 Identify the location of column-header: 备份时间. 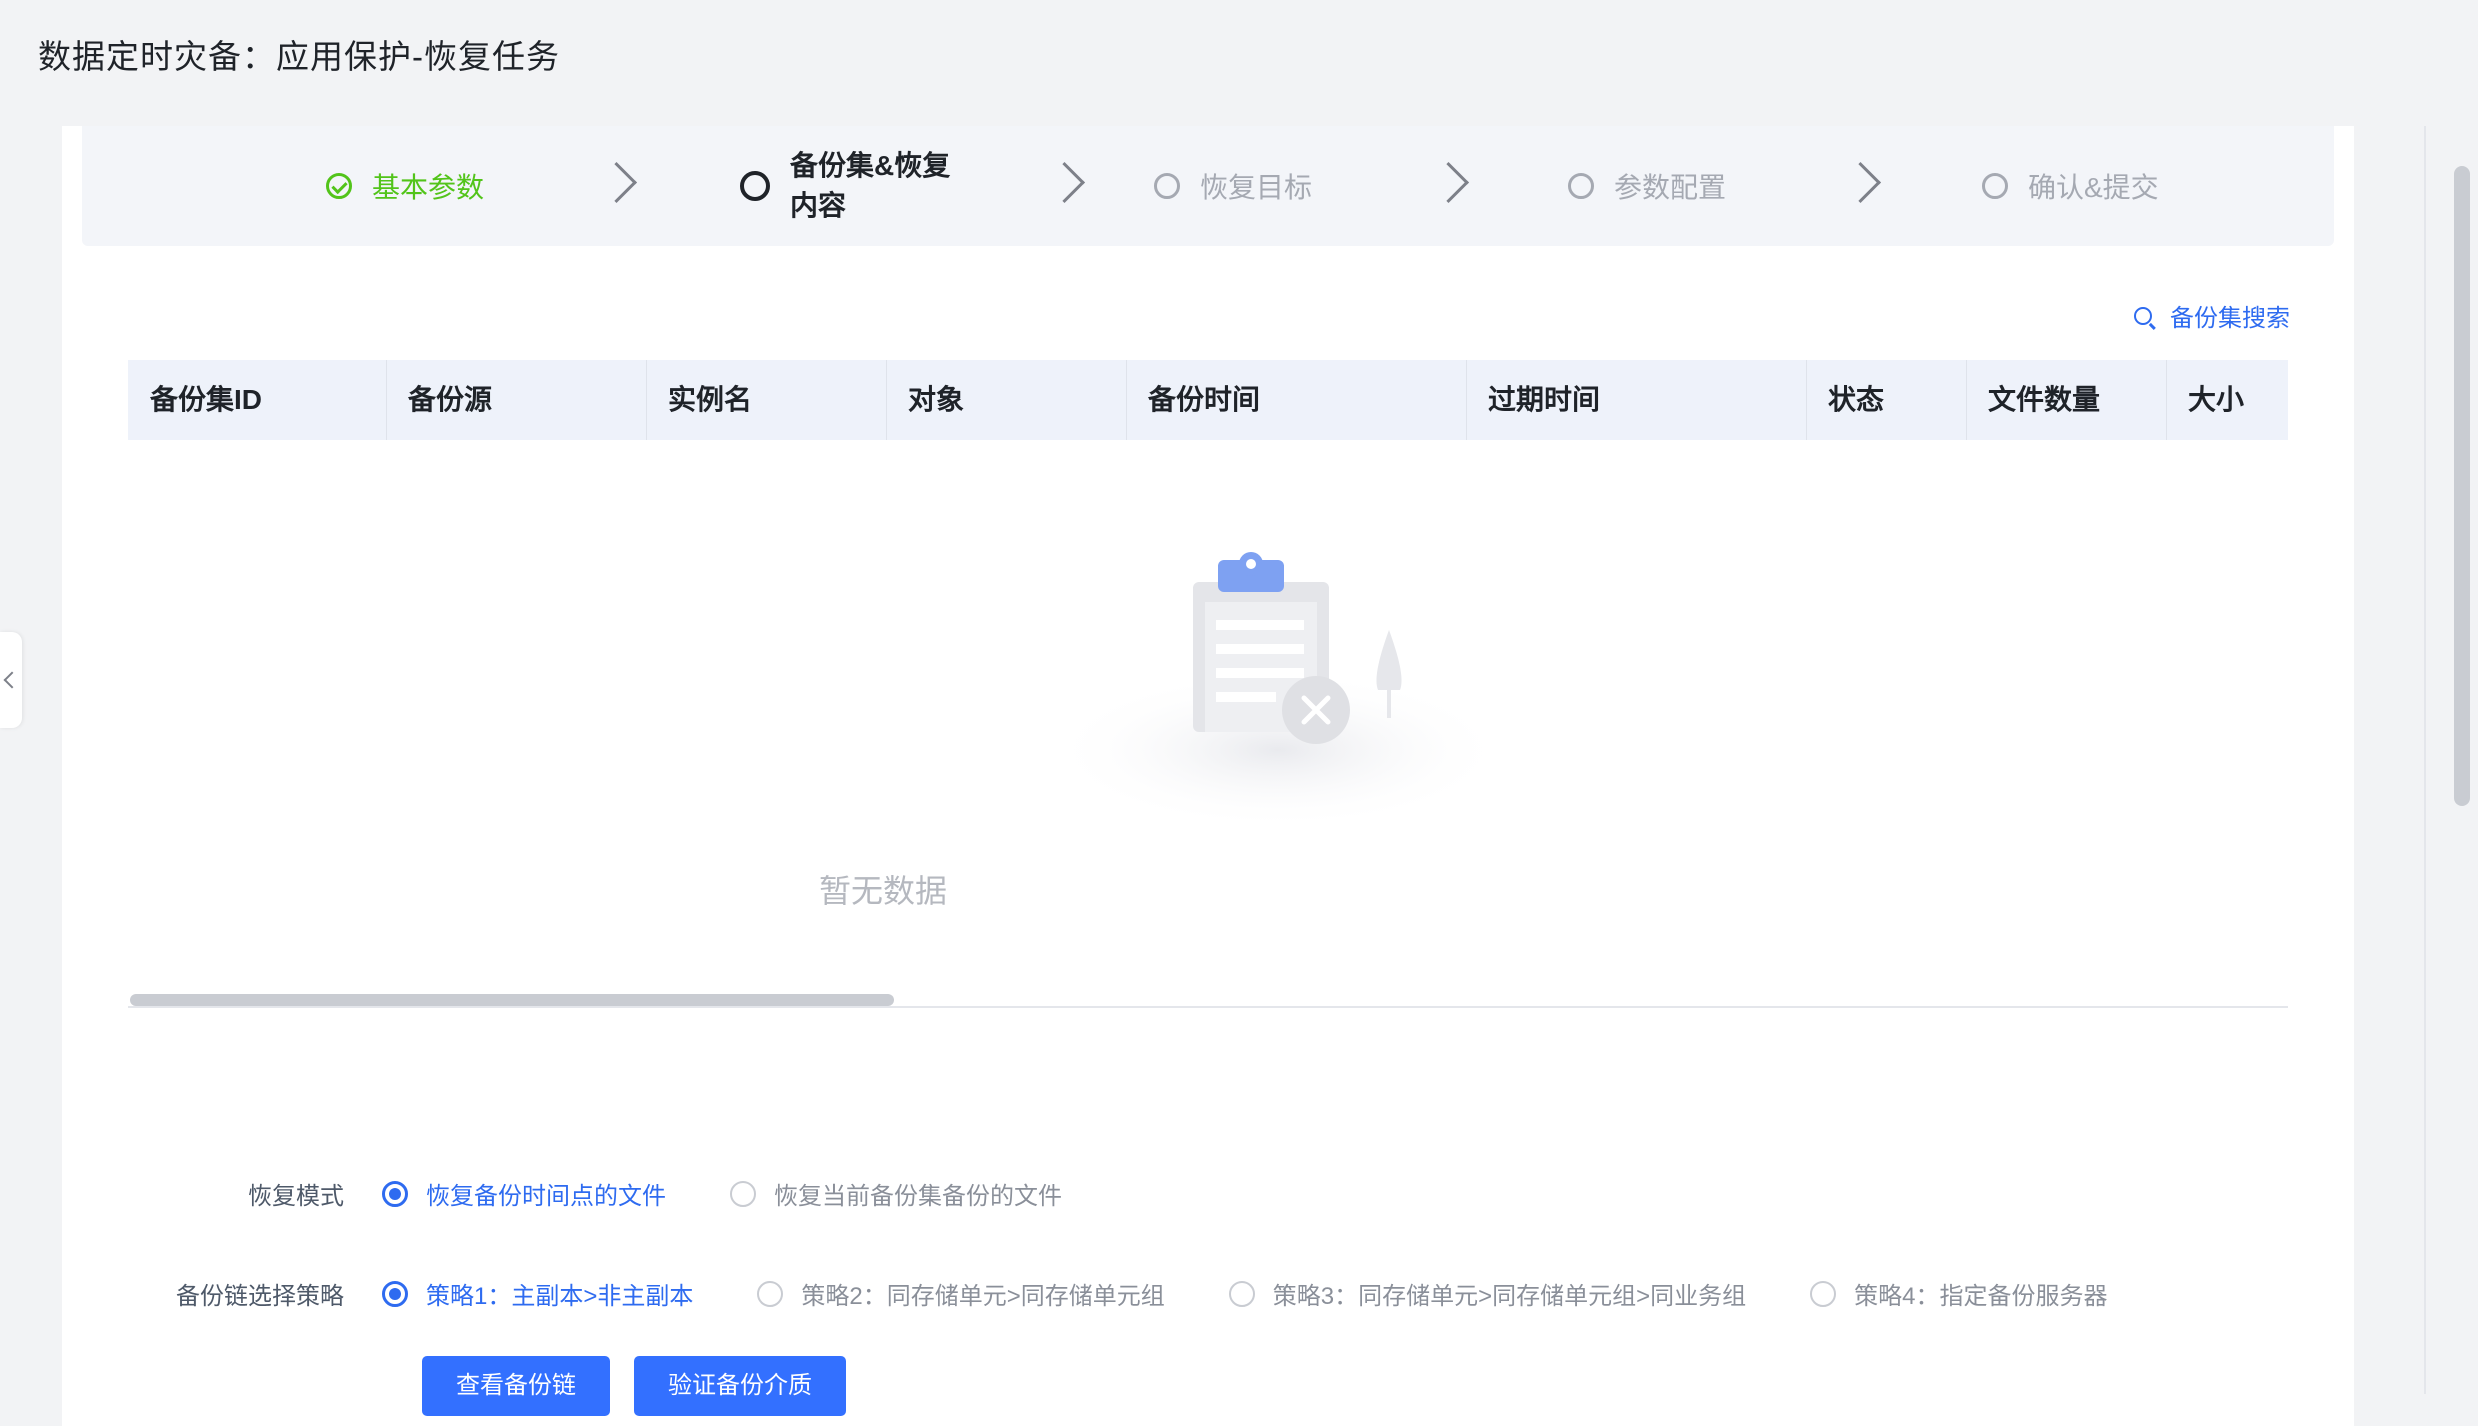
(1296, 400).